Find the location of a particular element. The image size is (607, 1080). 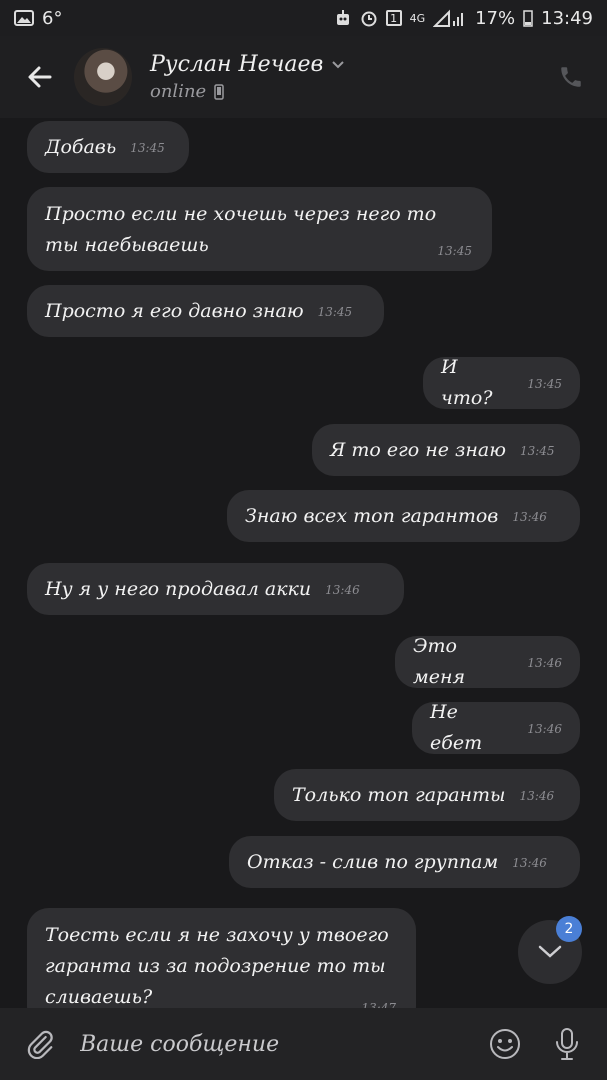

message-bubble: Отказ - слив по группам 13:46 is located at coordinates (404, 862).